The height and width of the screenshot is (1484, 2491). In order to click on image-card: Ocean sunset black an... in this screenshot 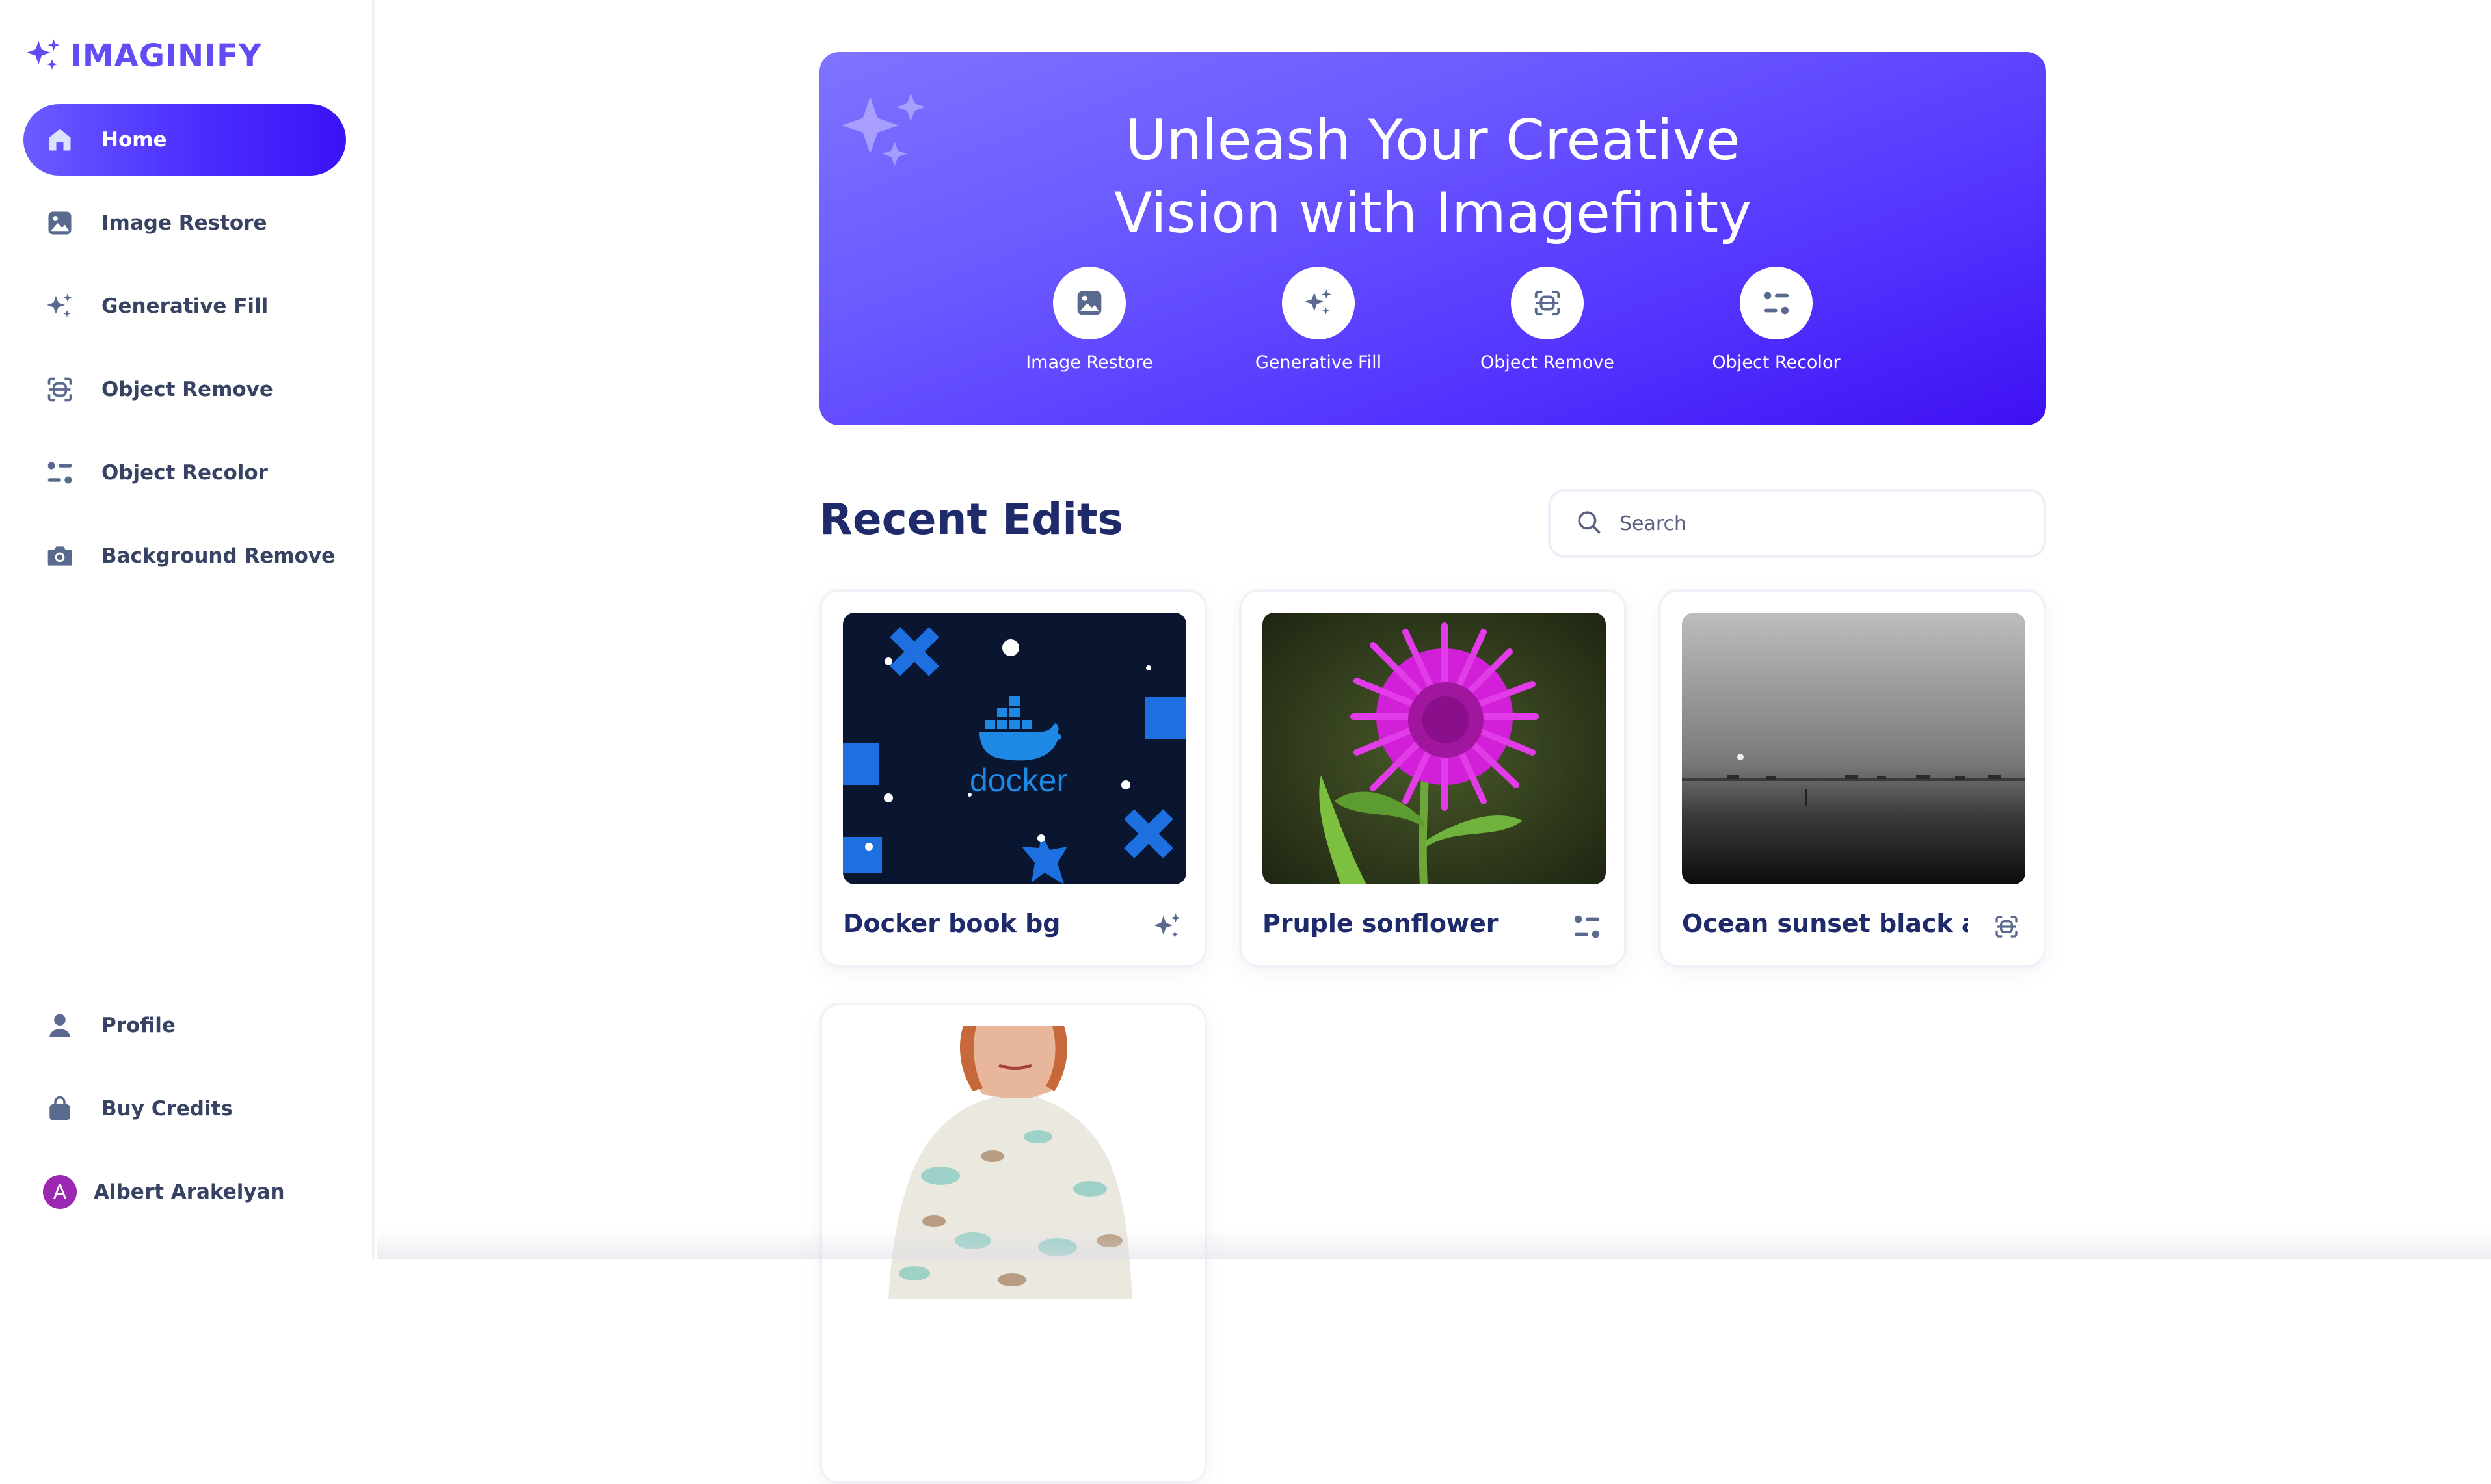, I will do `click(1852, 778)`.